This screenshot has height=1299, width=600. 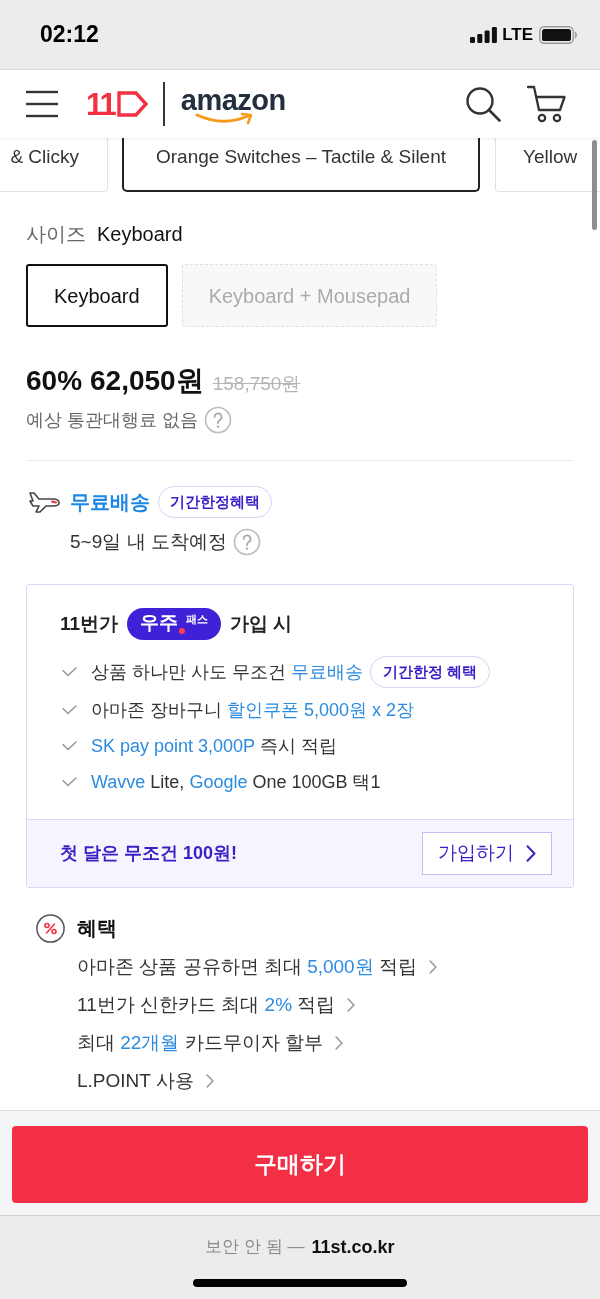 I want to click on original-price: 158,750원, so click(x=256, y=384).